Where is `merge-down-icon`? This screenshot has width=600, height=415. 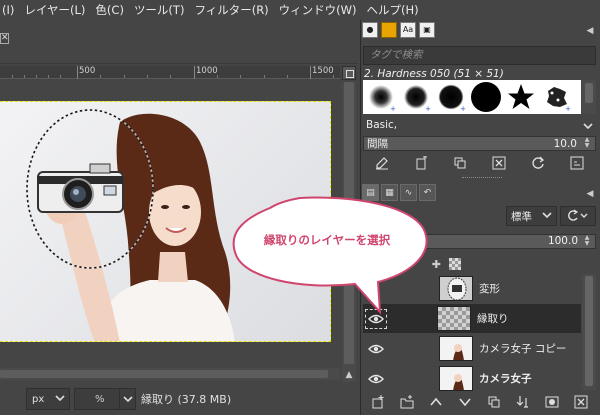
merge-down-icon is located at coordinates (523, 402).